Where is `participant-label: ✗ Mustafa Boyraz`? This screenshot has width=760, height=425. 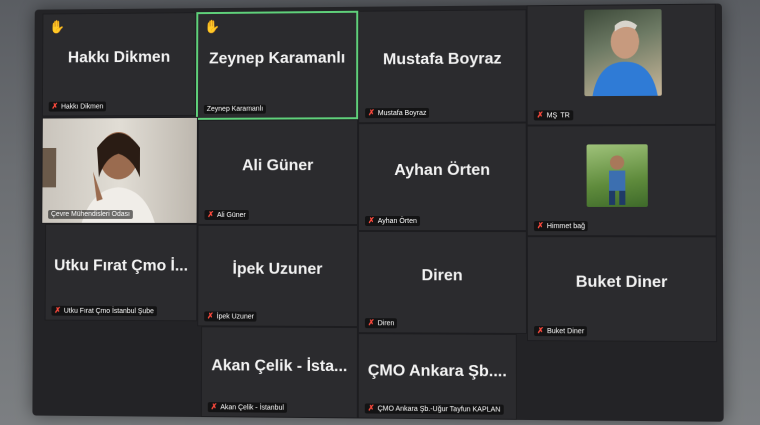
participant-label: ✗ Mustafa Boyraz is located at coordinates (397, 113).